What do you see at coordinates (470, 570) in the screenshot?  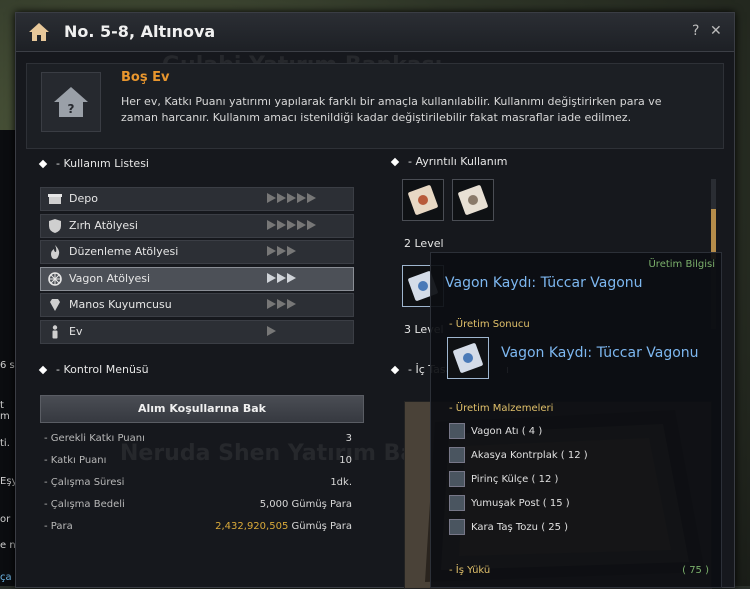 I see `workload-label: - İş Yükü` at bounding box center [470, 570].